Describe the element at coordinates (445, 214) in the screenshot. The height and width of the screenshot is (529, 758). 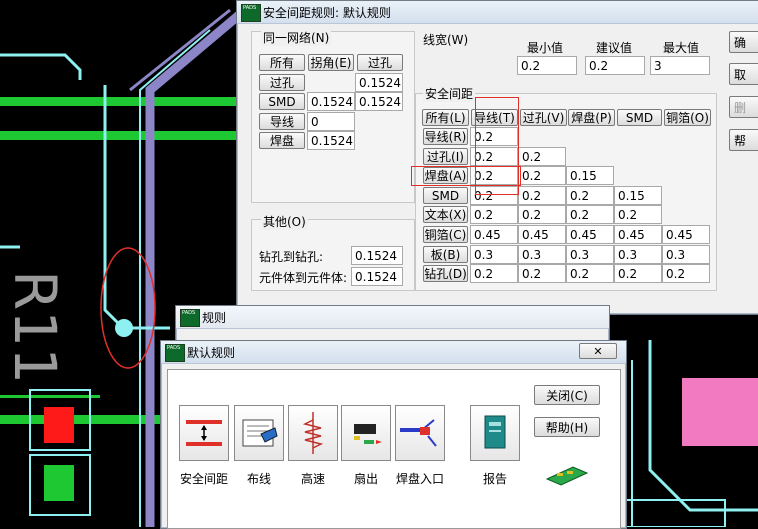
I see `clearance-row-text: 文本(X)` at that location.